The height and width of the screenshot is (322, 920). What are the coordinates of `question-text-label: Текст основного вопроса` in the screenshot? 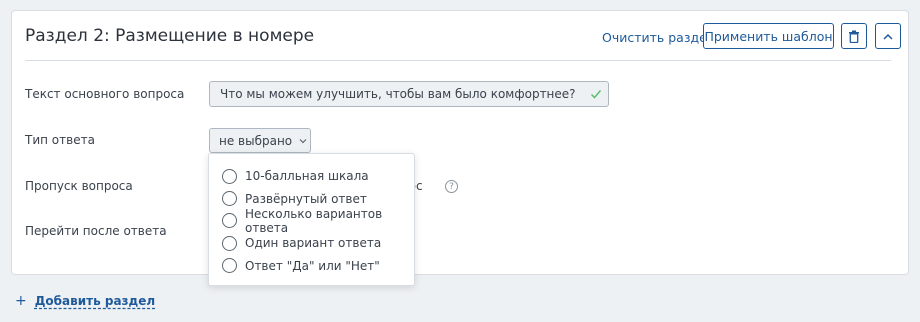 It's located at (105, 94).